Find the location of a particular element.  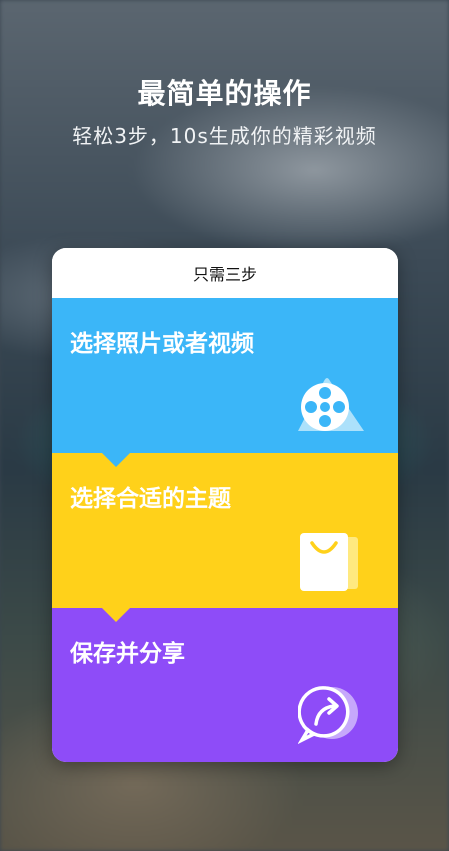

share-arrow-icon is located at coordinates (328, 717).